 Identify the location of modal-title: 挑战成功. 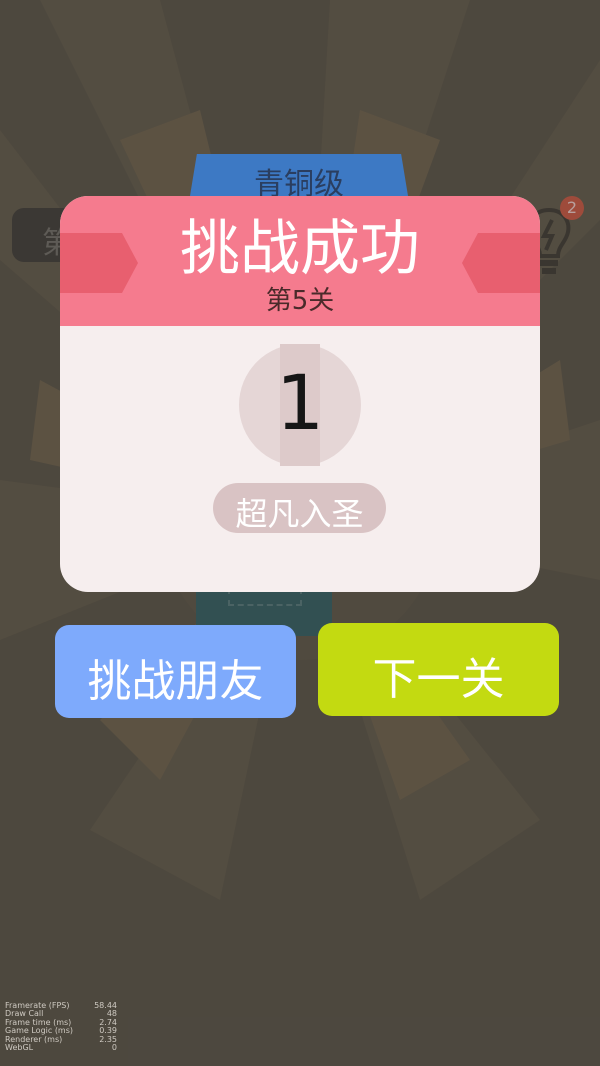
(300, 249).